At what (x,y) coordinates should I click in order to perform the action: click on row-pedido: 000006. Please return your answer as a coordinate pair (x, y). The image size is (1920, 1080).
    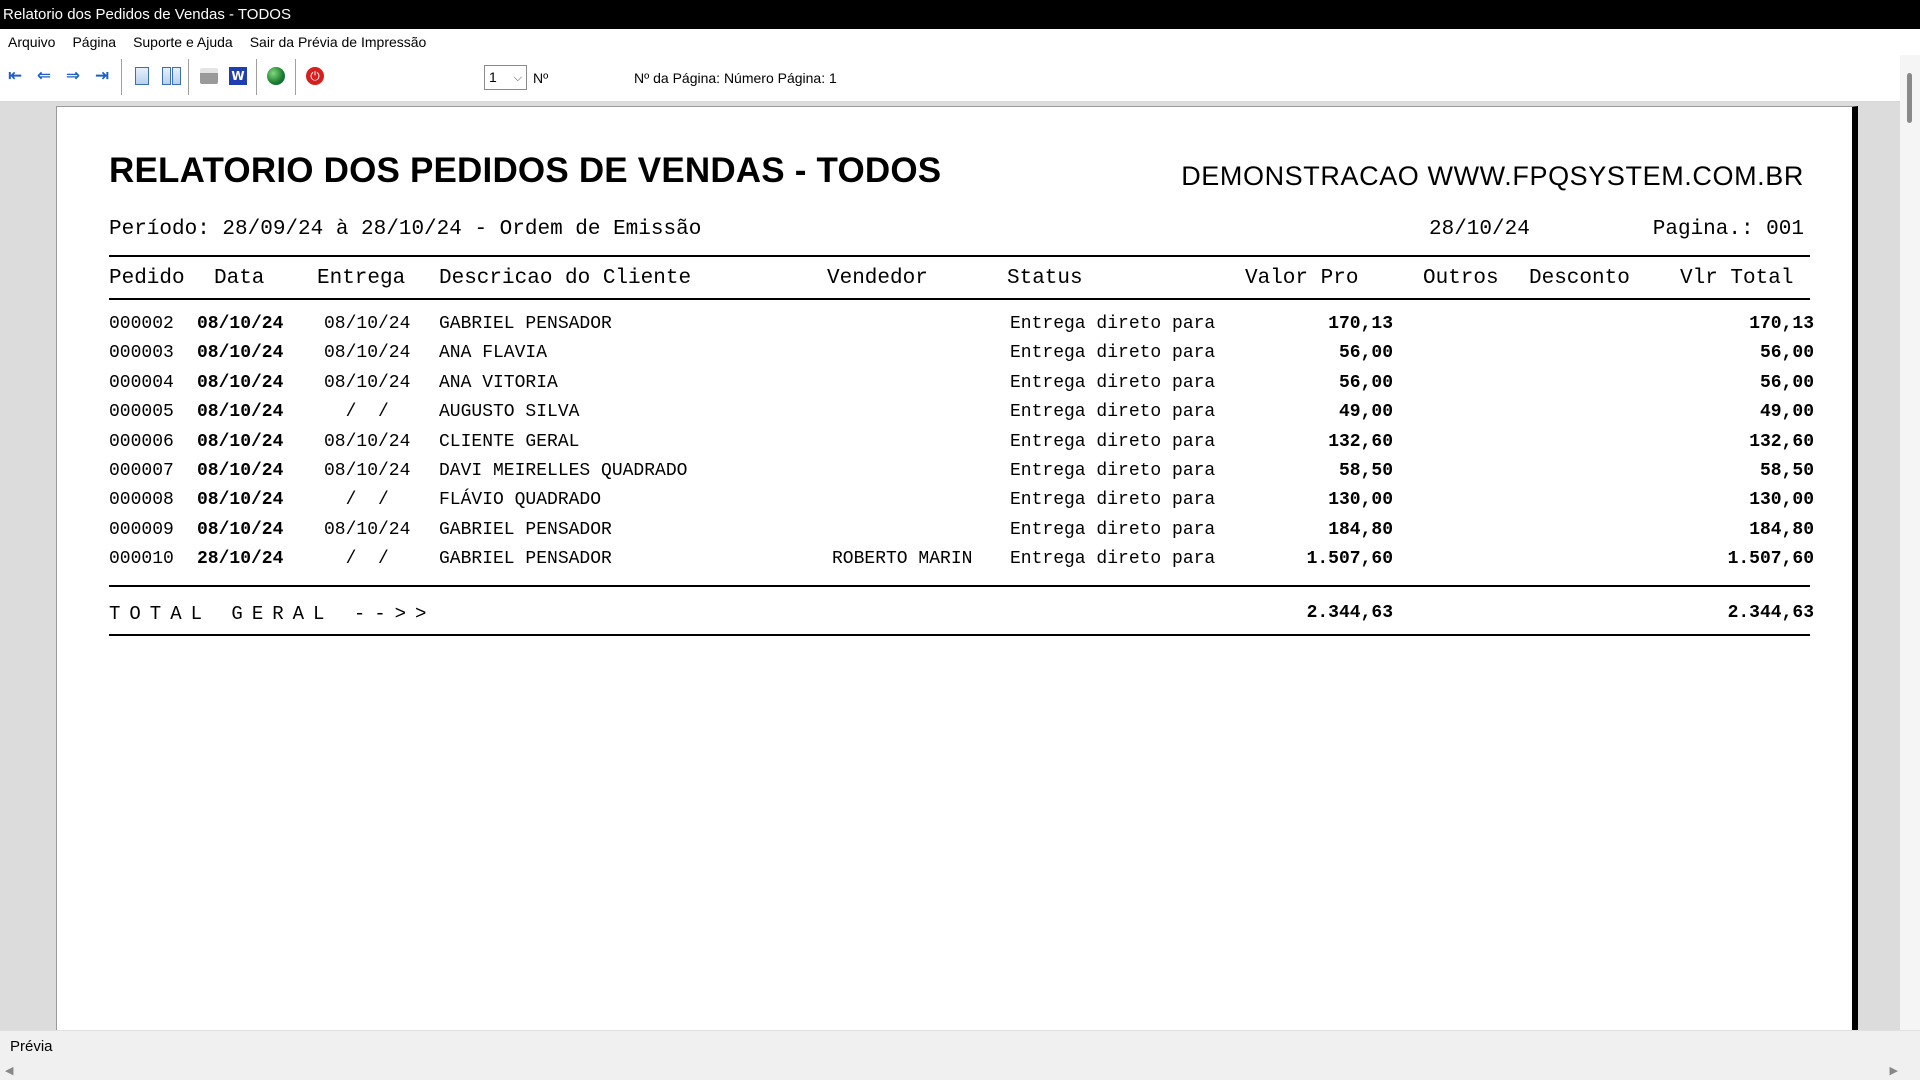
    Looking at the image, I should click on (141, 441).